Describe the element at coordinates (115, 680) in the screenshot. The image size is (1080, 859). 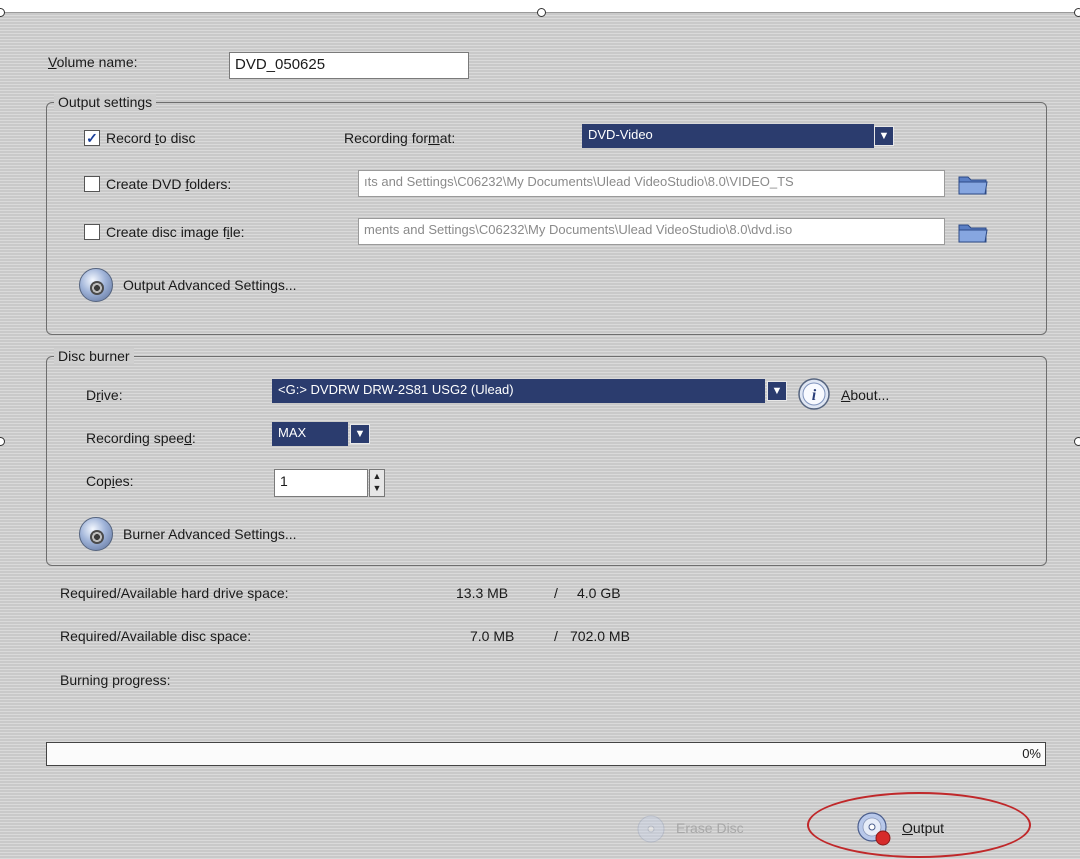
I see `burning-progress-label: Burning progress:` at that location.